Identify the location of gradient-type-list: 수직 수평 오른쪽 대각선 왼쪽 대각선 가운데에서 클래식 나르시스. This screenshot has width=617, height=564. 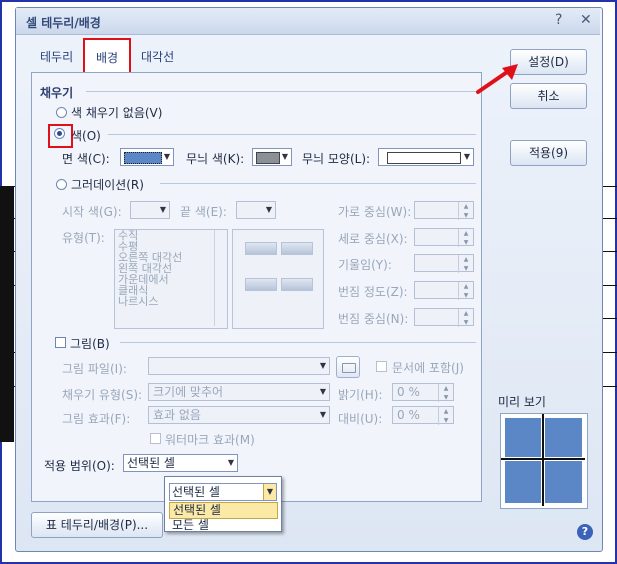
(171, 279).